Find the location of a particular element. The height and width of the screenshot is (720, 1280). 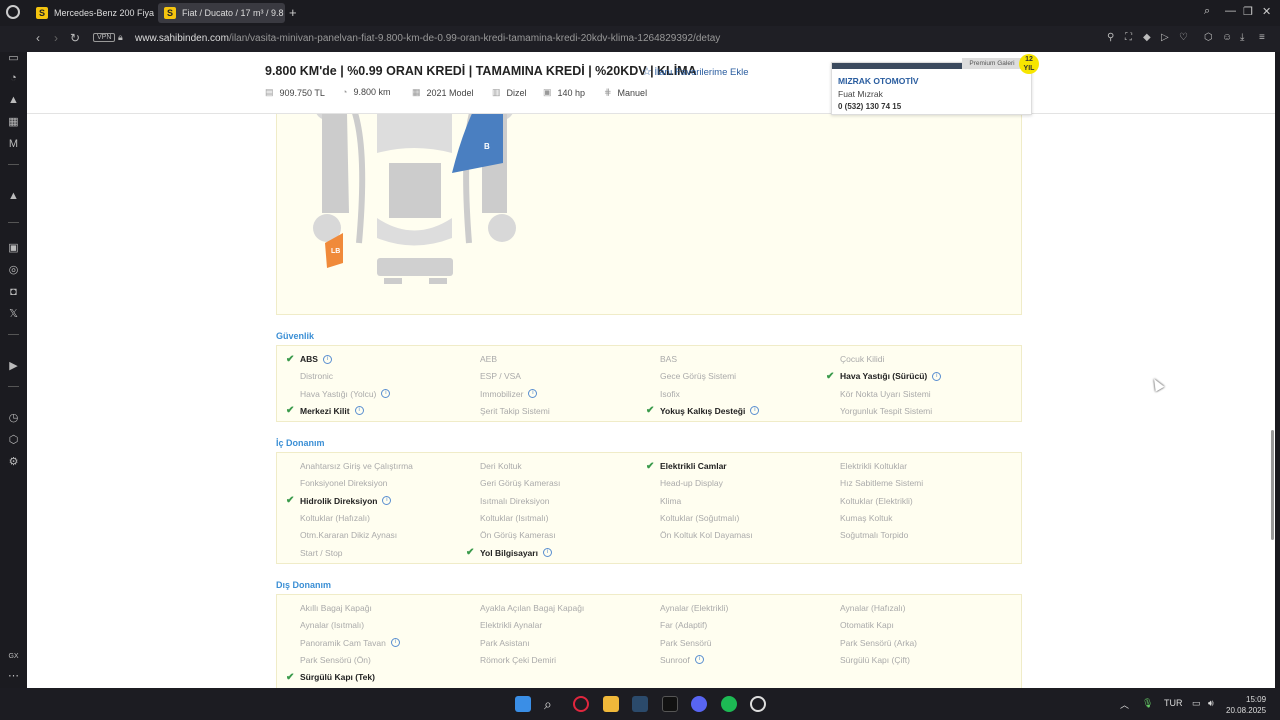

seller-person: Fuat Mızrak is located at coordinates (860, 94).